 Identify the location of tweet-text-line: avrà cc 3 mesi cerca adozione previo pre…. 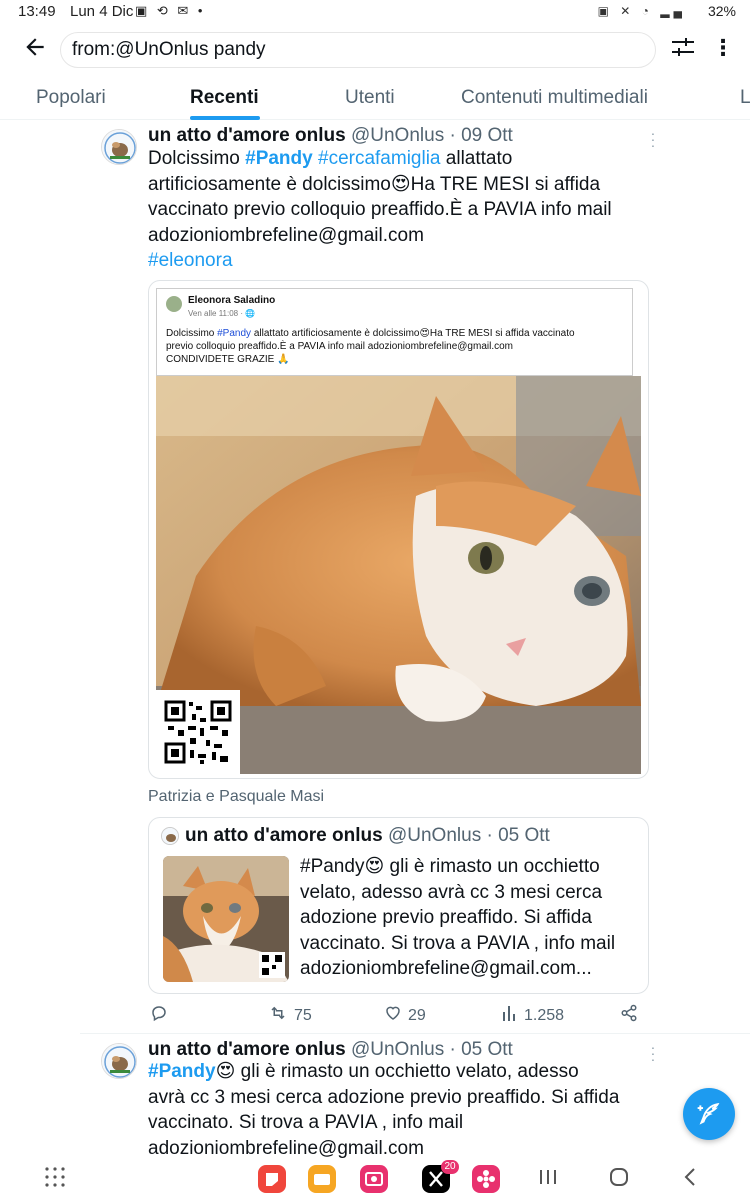
(384, 1097).